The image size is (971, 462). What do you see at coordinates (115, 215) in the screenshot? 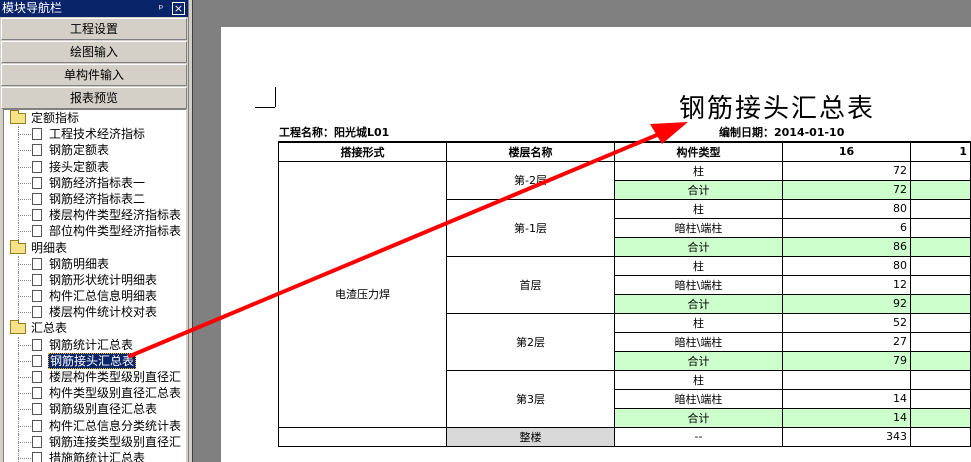
I see `tree-item-label: 楼层构件类型经济指标表` at bounding box center [115, 215].